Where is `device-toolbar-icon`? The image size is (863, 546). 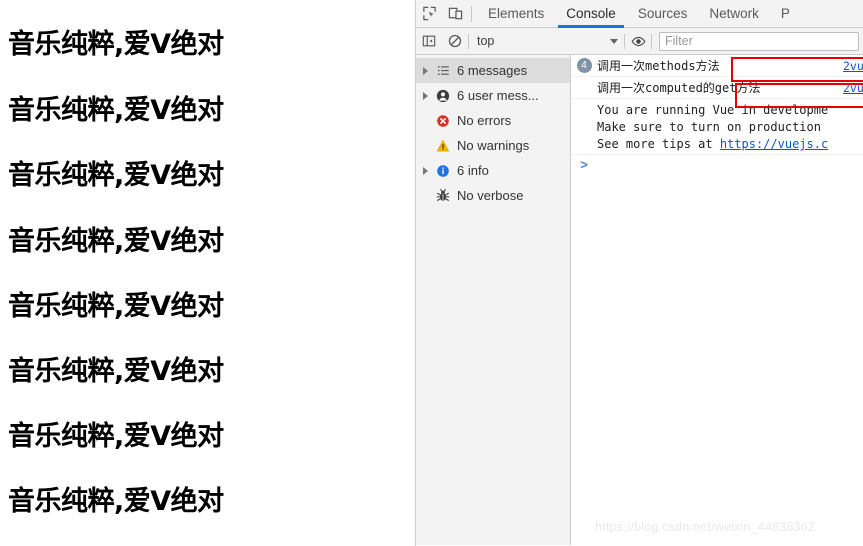 device-toolbar-icon is located at coordinates (455, 14).